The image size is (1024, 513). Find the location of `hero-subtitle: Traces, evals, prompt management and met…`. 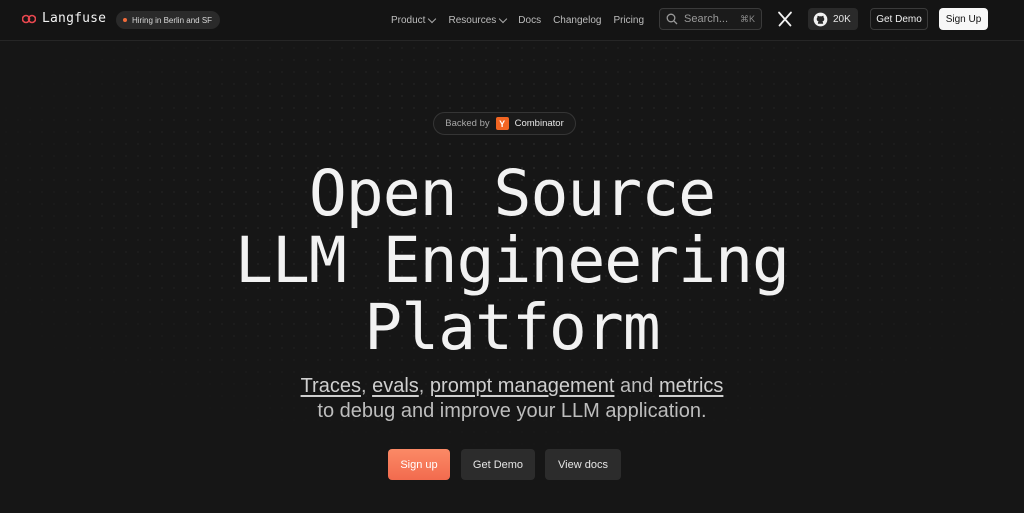

hero-subtitle: Traces, evals, prompt management and met… is located at coordinates (512, 399).